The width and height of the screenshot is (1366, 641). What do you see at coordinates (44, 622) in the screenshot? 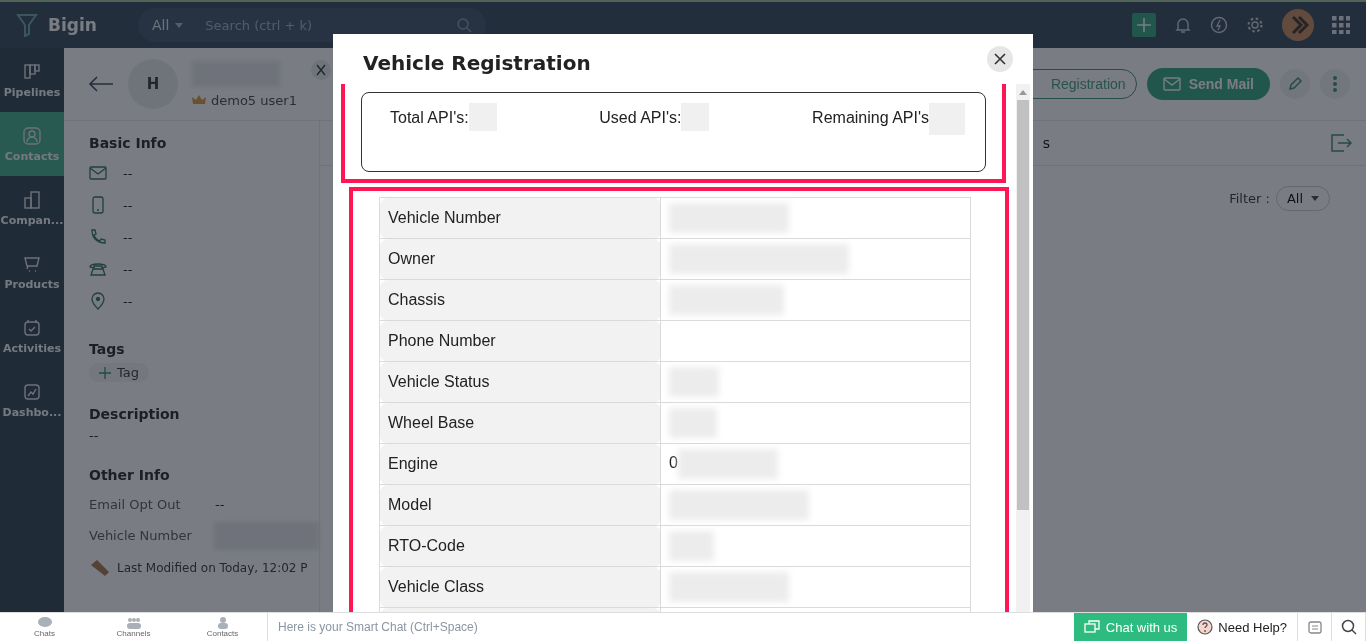
I see `chat-bubble-icon` at bounding box center [44, 622].